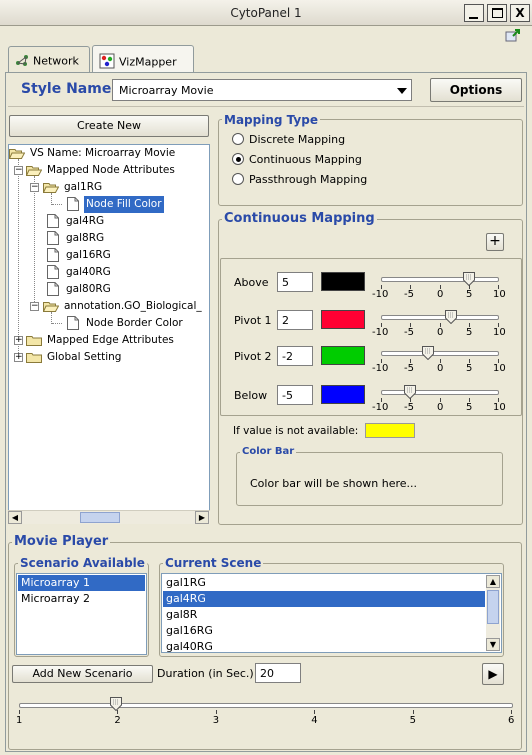  What do you see at coordinates (81, 614) in the screenshot?
I see `scenario-list: Microarray 1 Microarray 2` at bounding box center [81, 614].